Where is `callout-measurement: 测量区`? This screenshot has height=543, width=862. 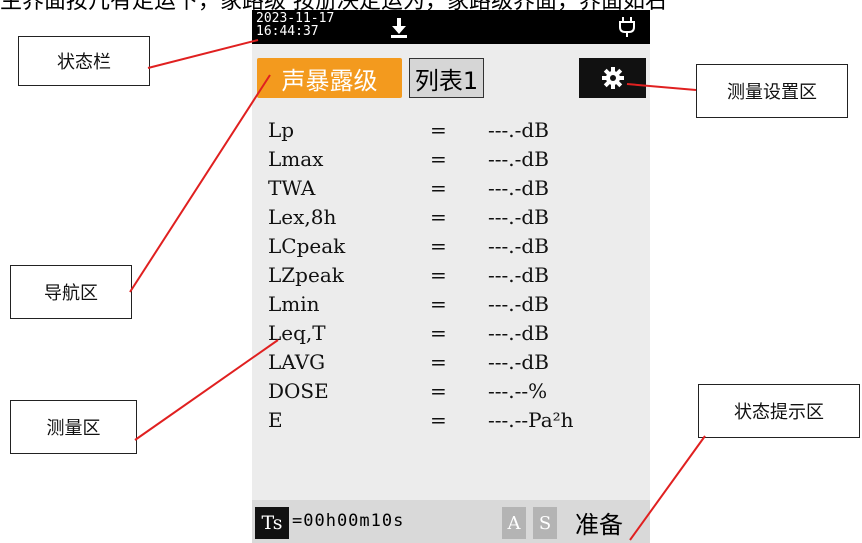 callout-measurement: 测量区 is located at coordinates (73, 427).